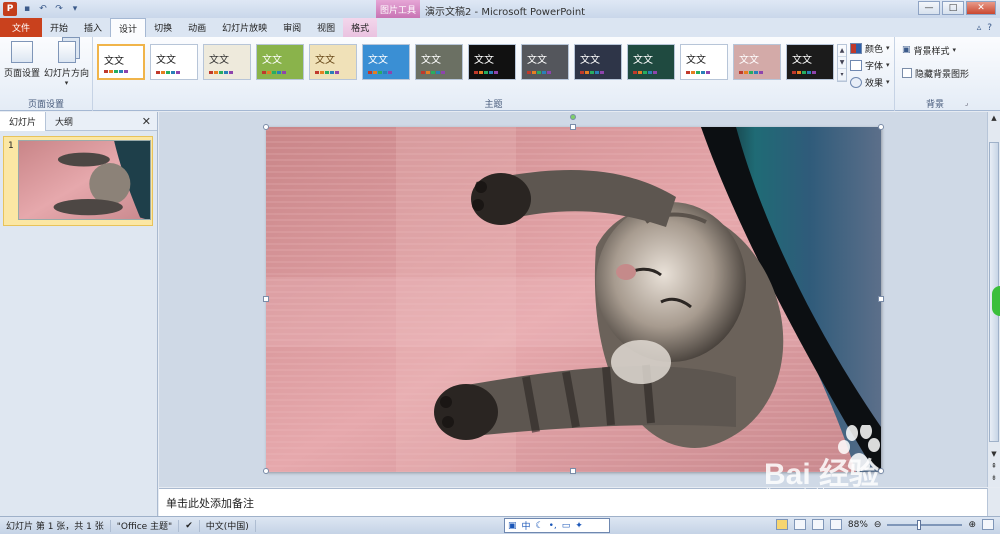  I want to click on zoom-out-icon: ⊖, so click(878, 525).